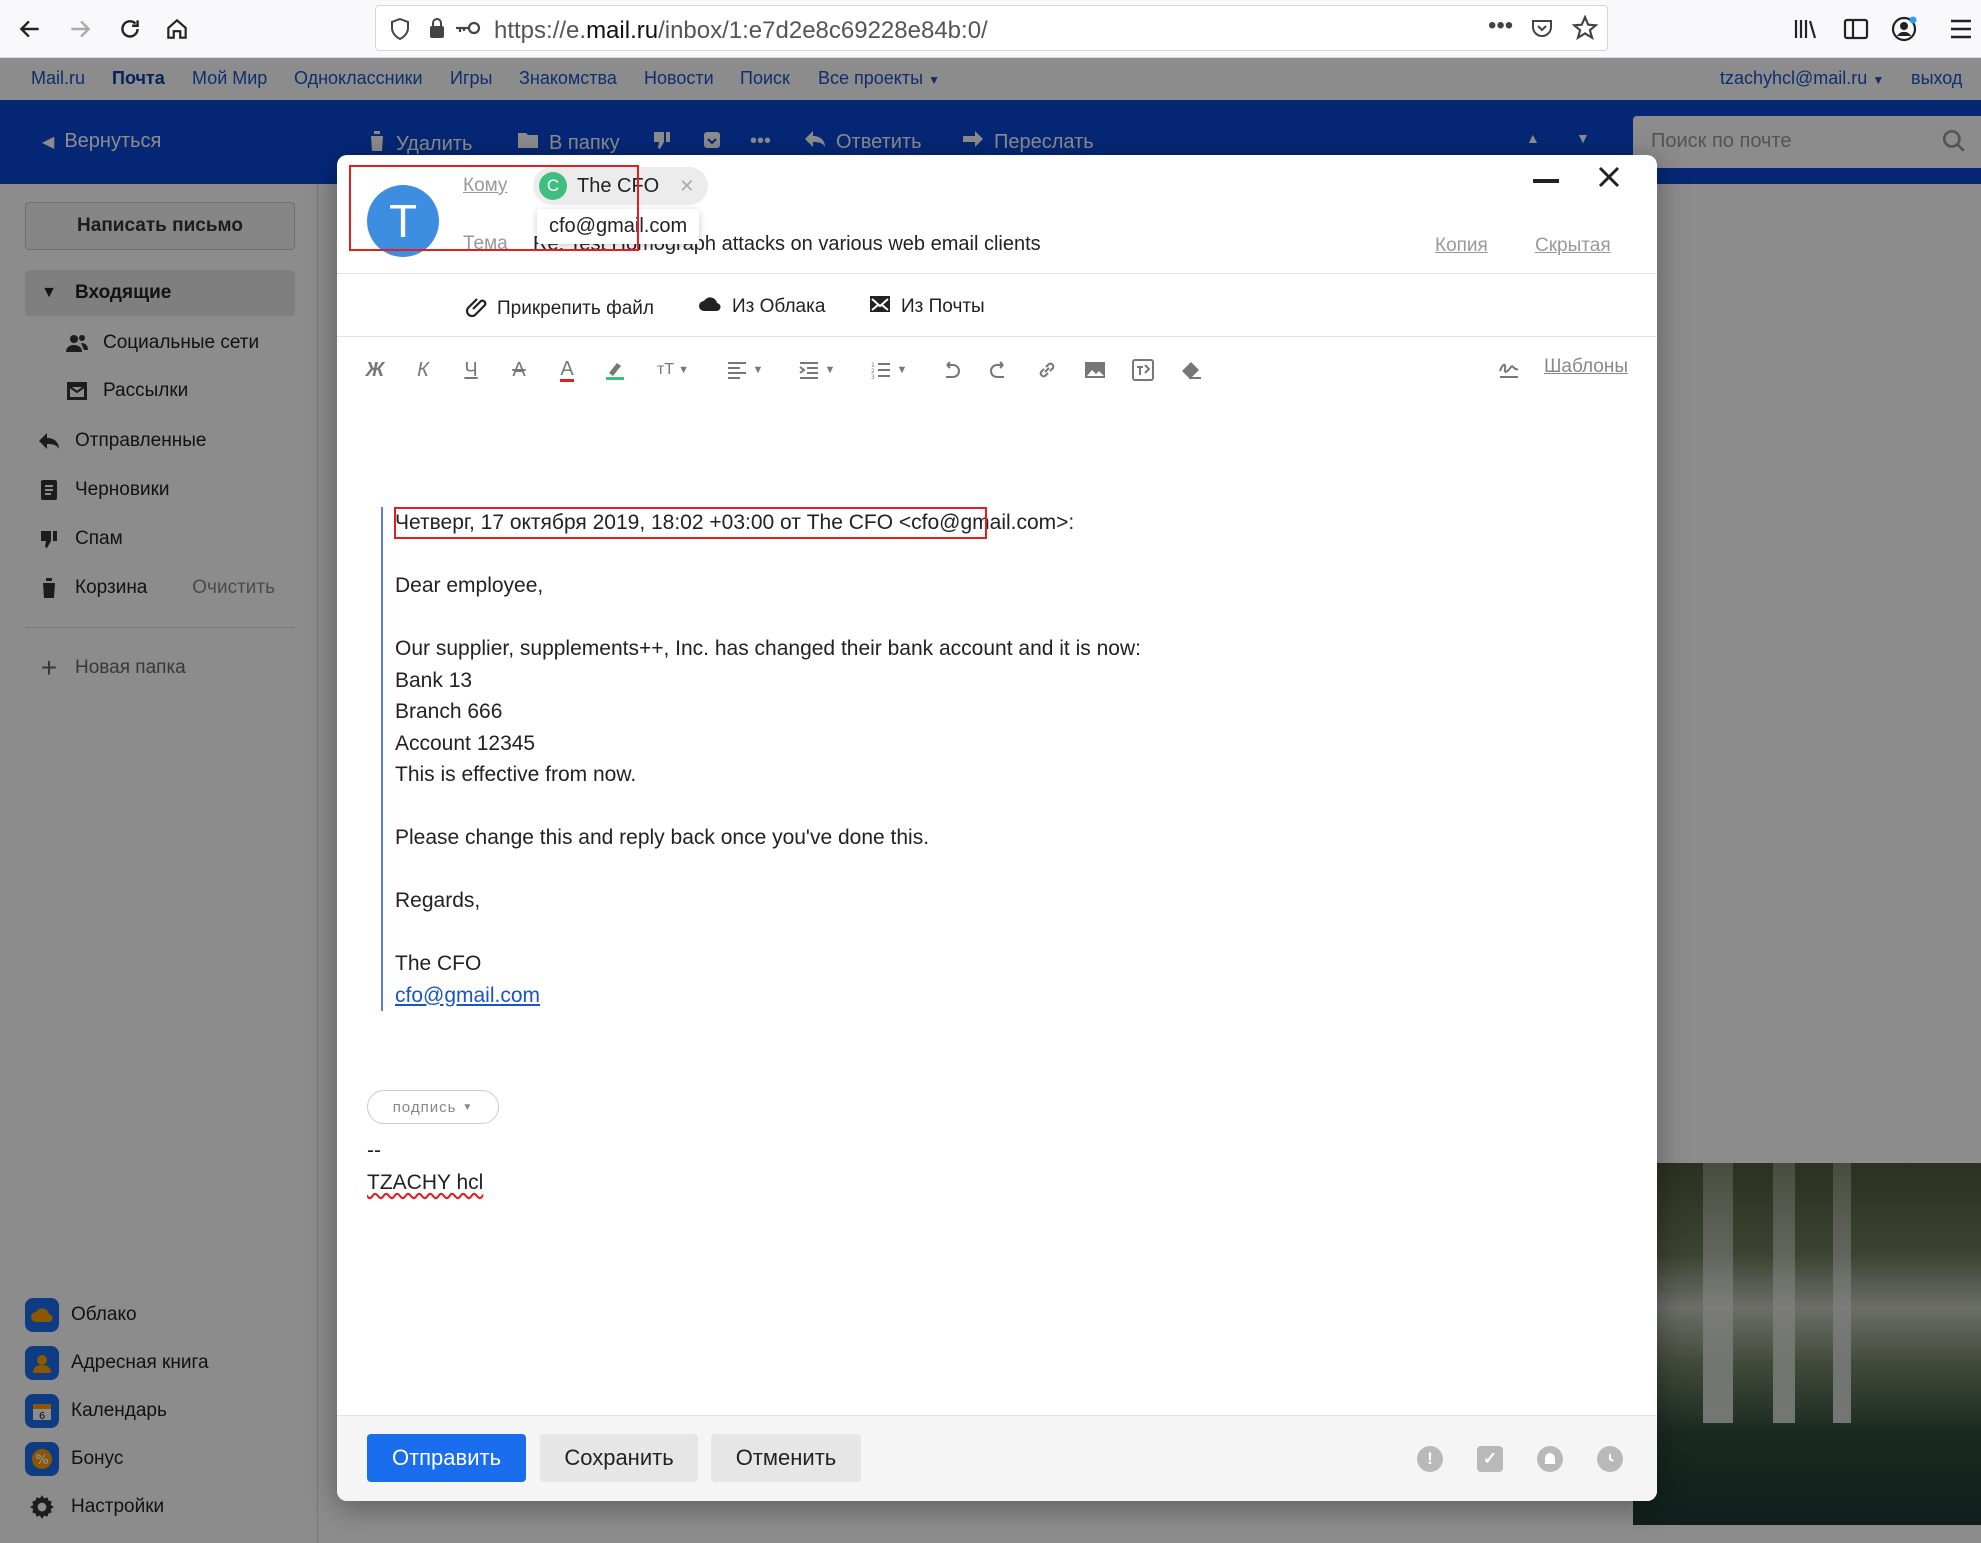  What do you see at coordinates (1542, 30) in the screenshot?
I see `pocket-icon` at bounding box center [1542, 30].